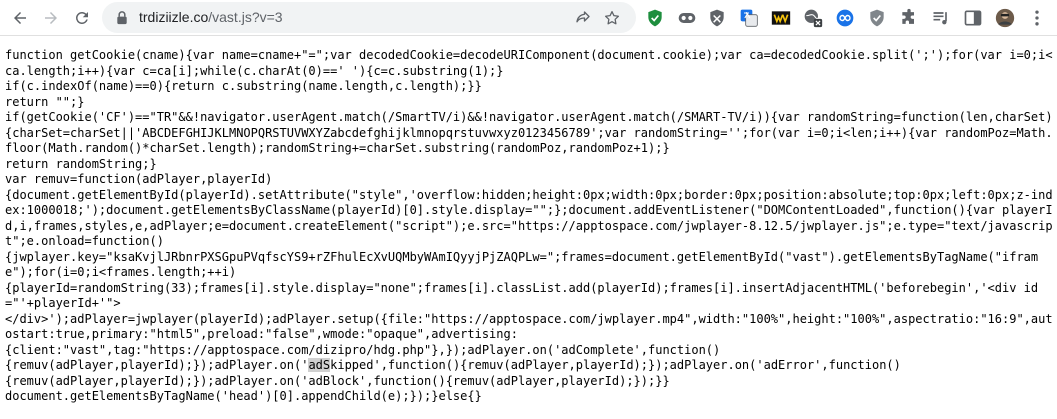 This screenshot has width=1057, height=419. I want to click on shield-check-gray-icon, so click(877, 18).